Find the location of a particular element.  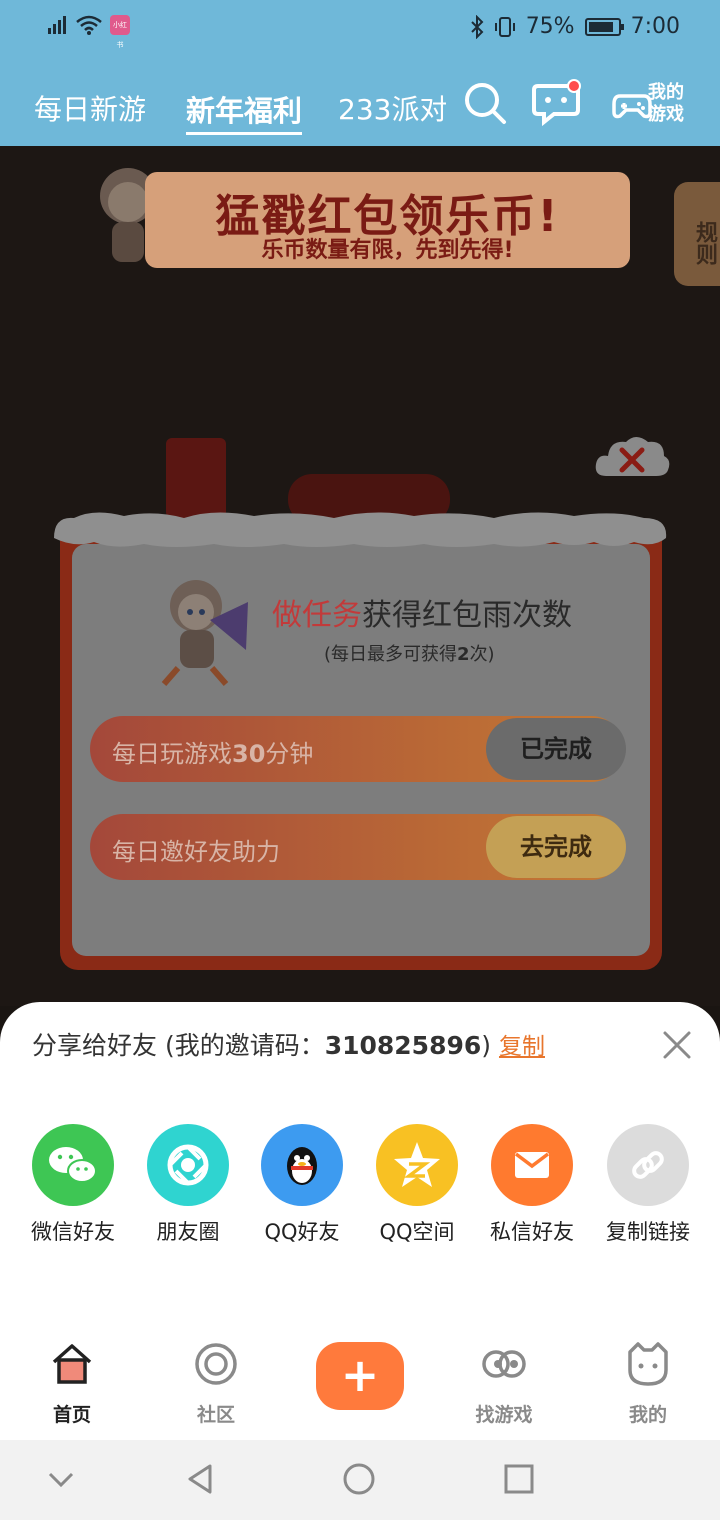

wifi-icon is located at coordinates (89, 25).